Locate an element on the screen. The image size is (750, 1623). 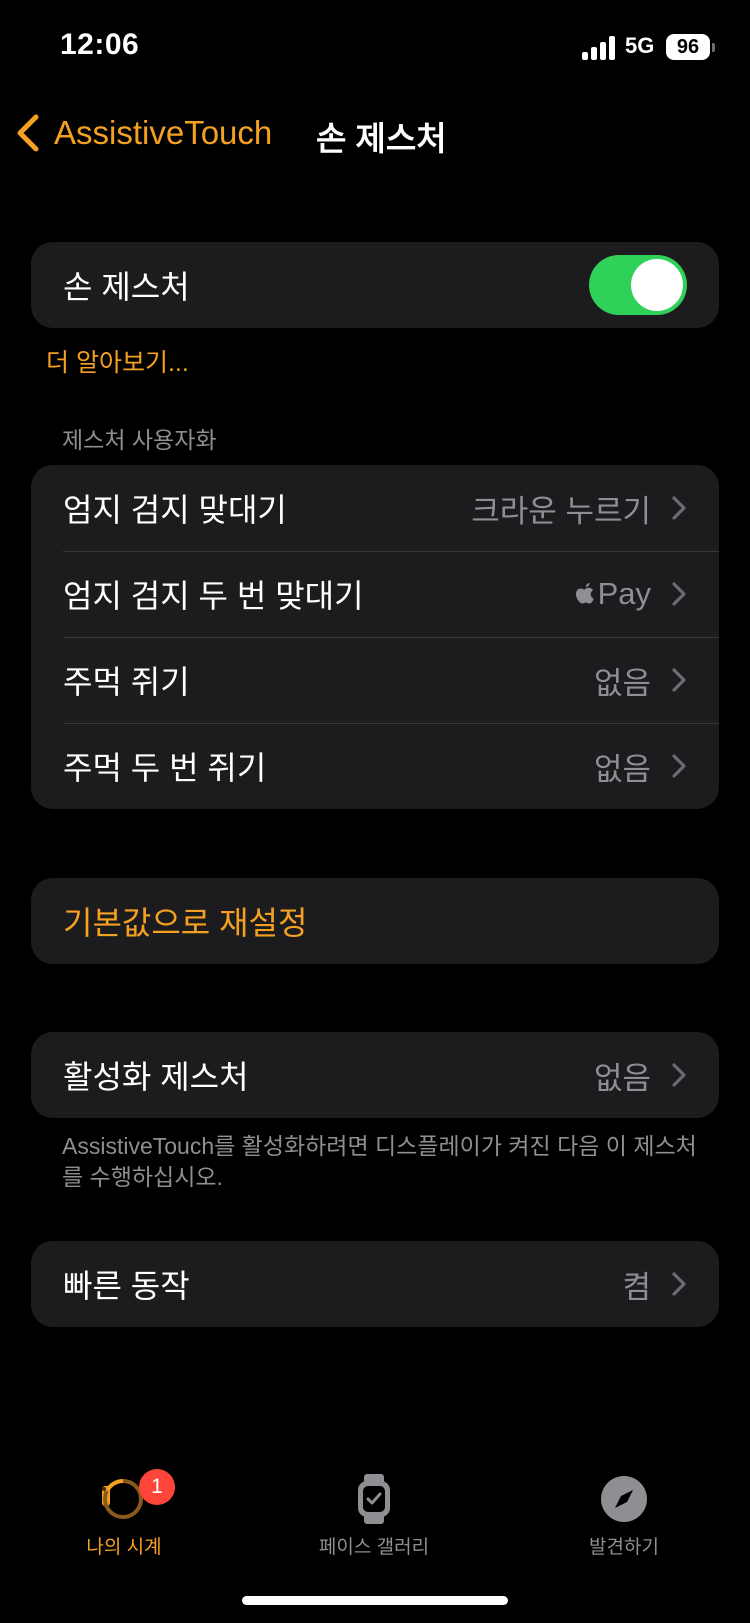
activation-gesture-label: 활성화 제스처 is located at coordinates (156, 1077).